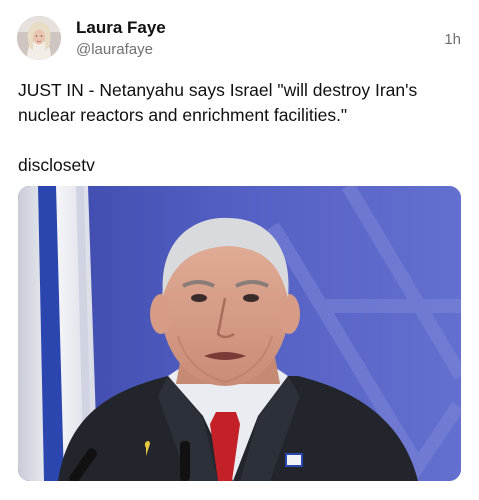 The width and height of the screenshot is (479, 500). Describe the element at coordinates (452, 39) in the screenshot. I see `post-timestamp: 1h` at that location.